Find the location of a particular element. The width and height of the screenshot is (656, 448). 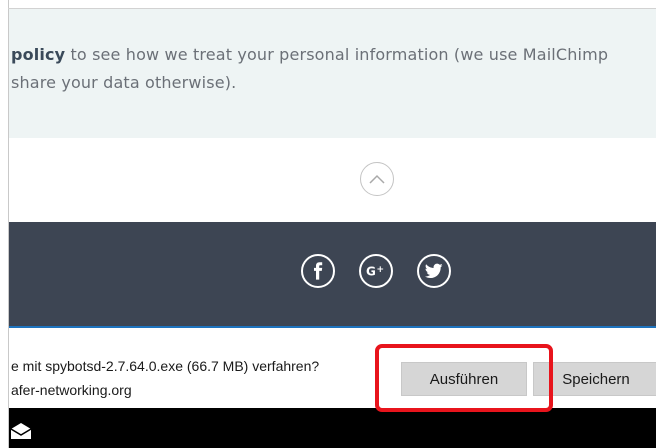

window-left-edge is located at coordinates (8, 224).